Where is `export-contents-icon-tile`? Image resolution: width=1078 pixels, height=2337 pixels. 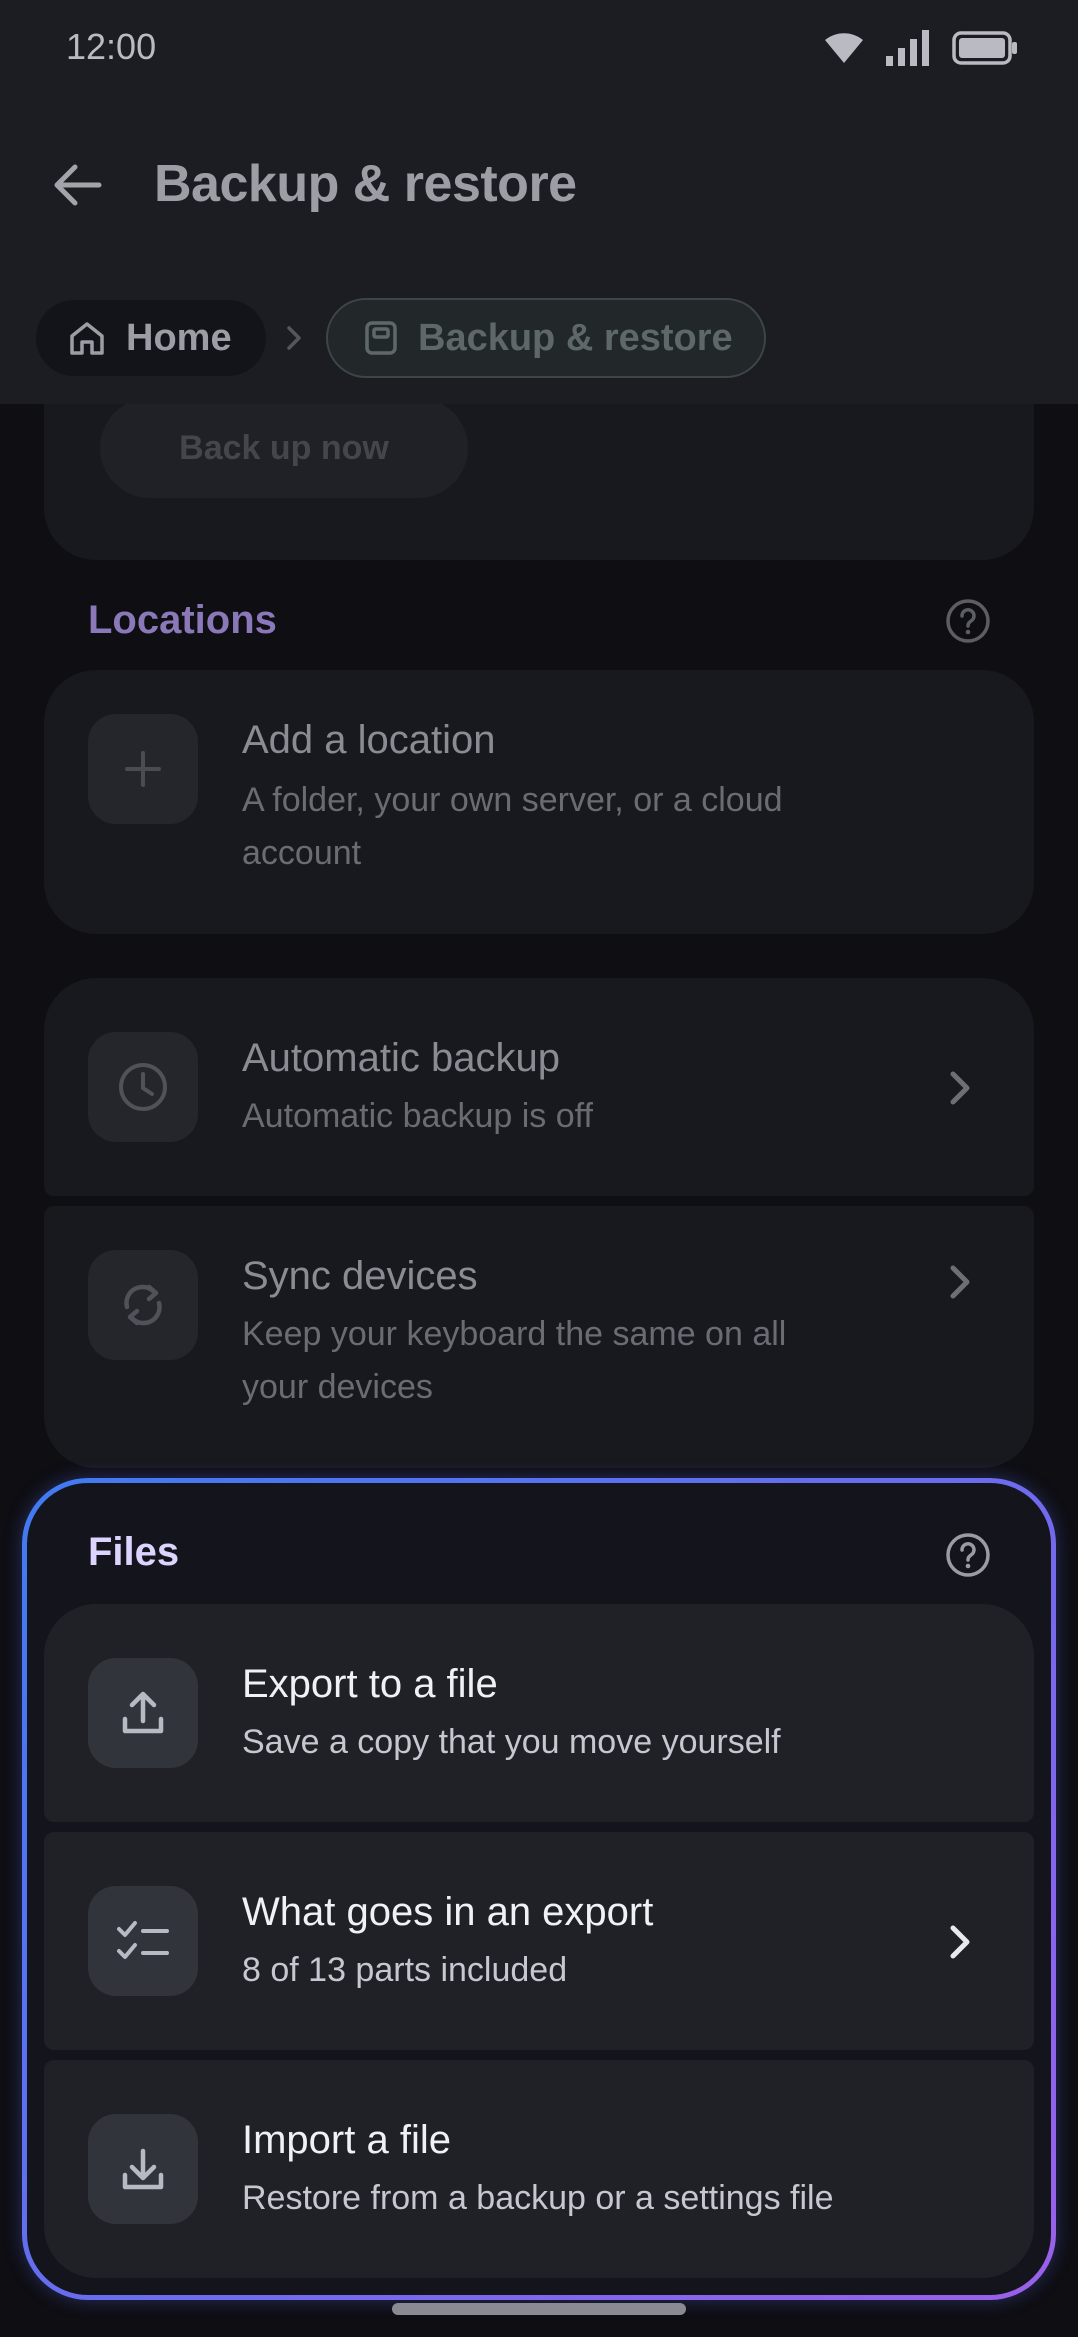 export-contents-icon-tile is located at coordinates (143, 1941).